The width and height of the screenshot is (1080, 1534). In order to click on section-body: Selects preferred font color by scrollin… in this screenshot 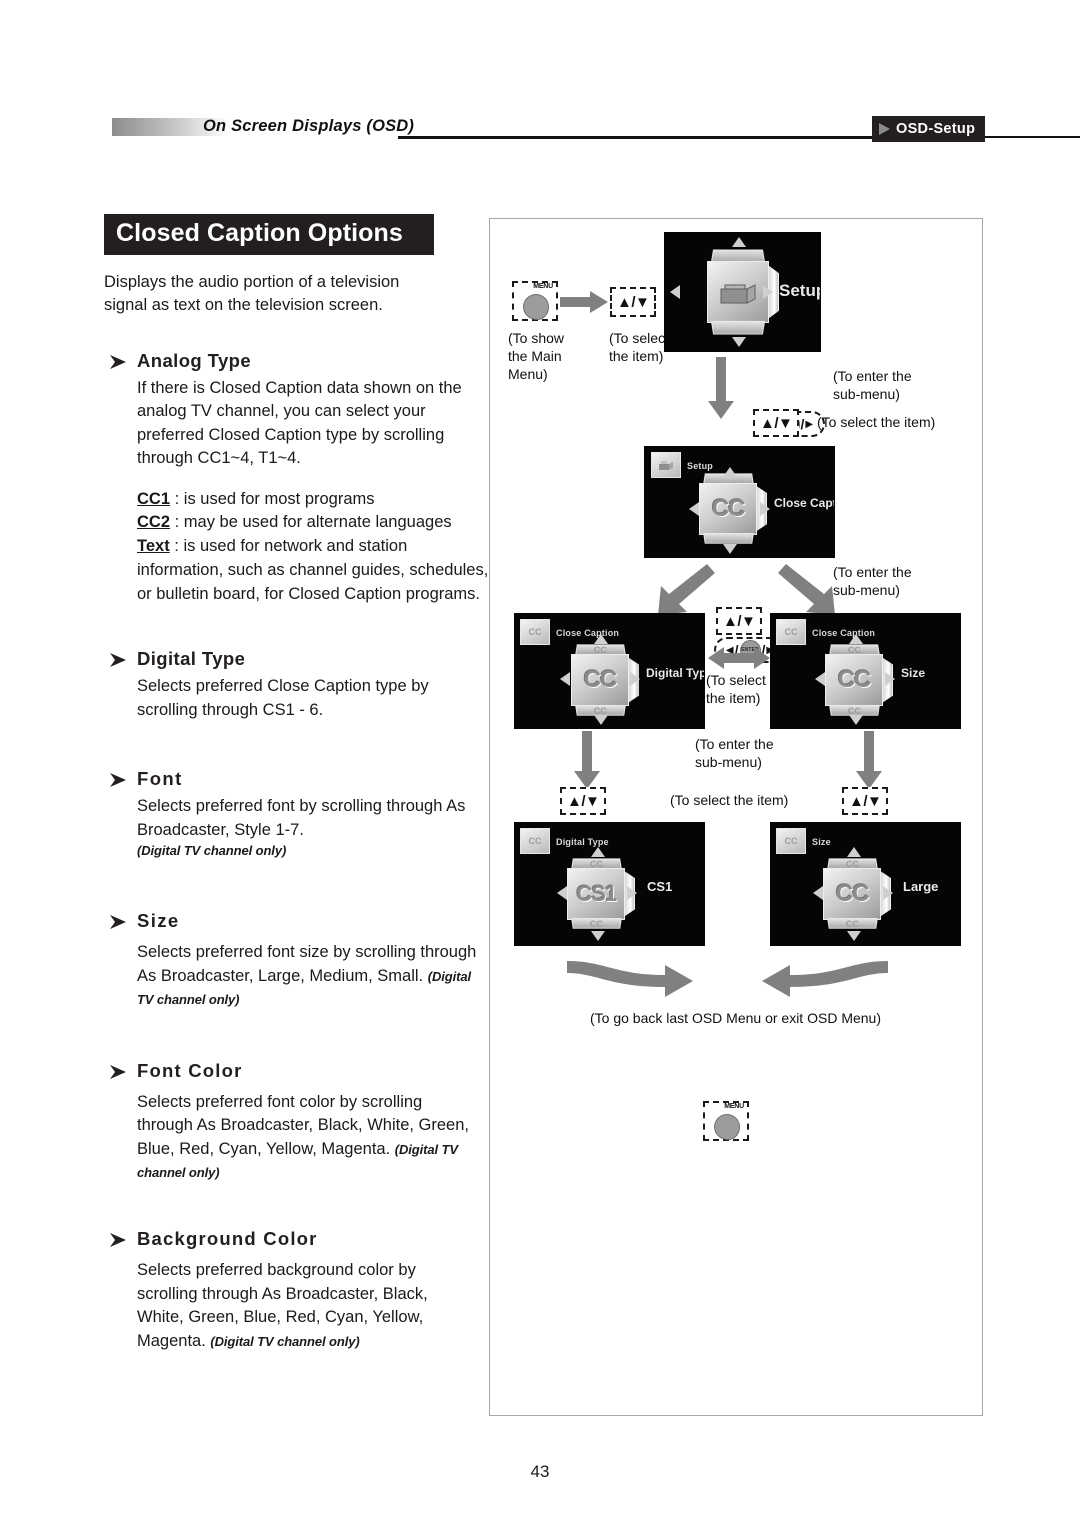, I will do `click(307, 1138)`.